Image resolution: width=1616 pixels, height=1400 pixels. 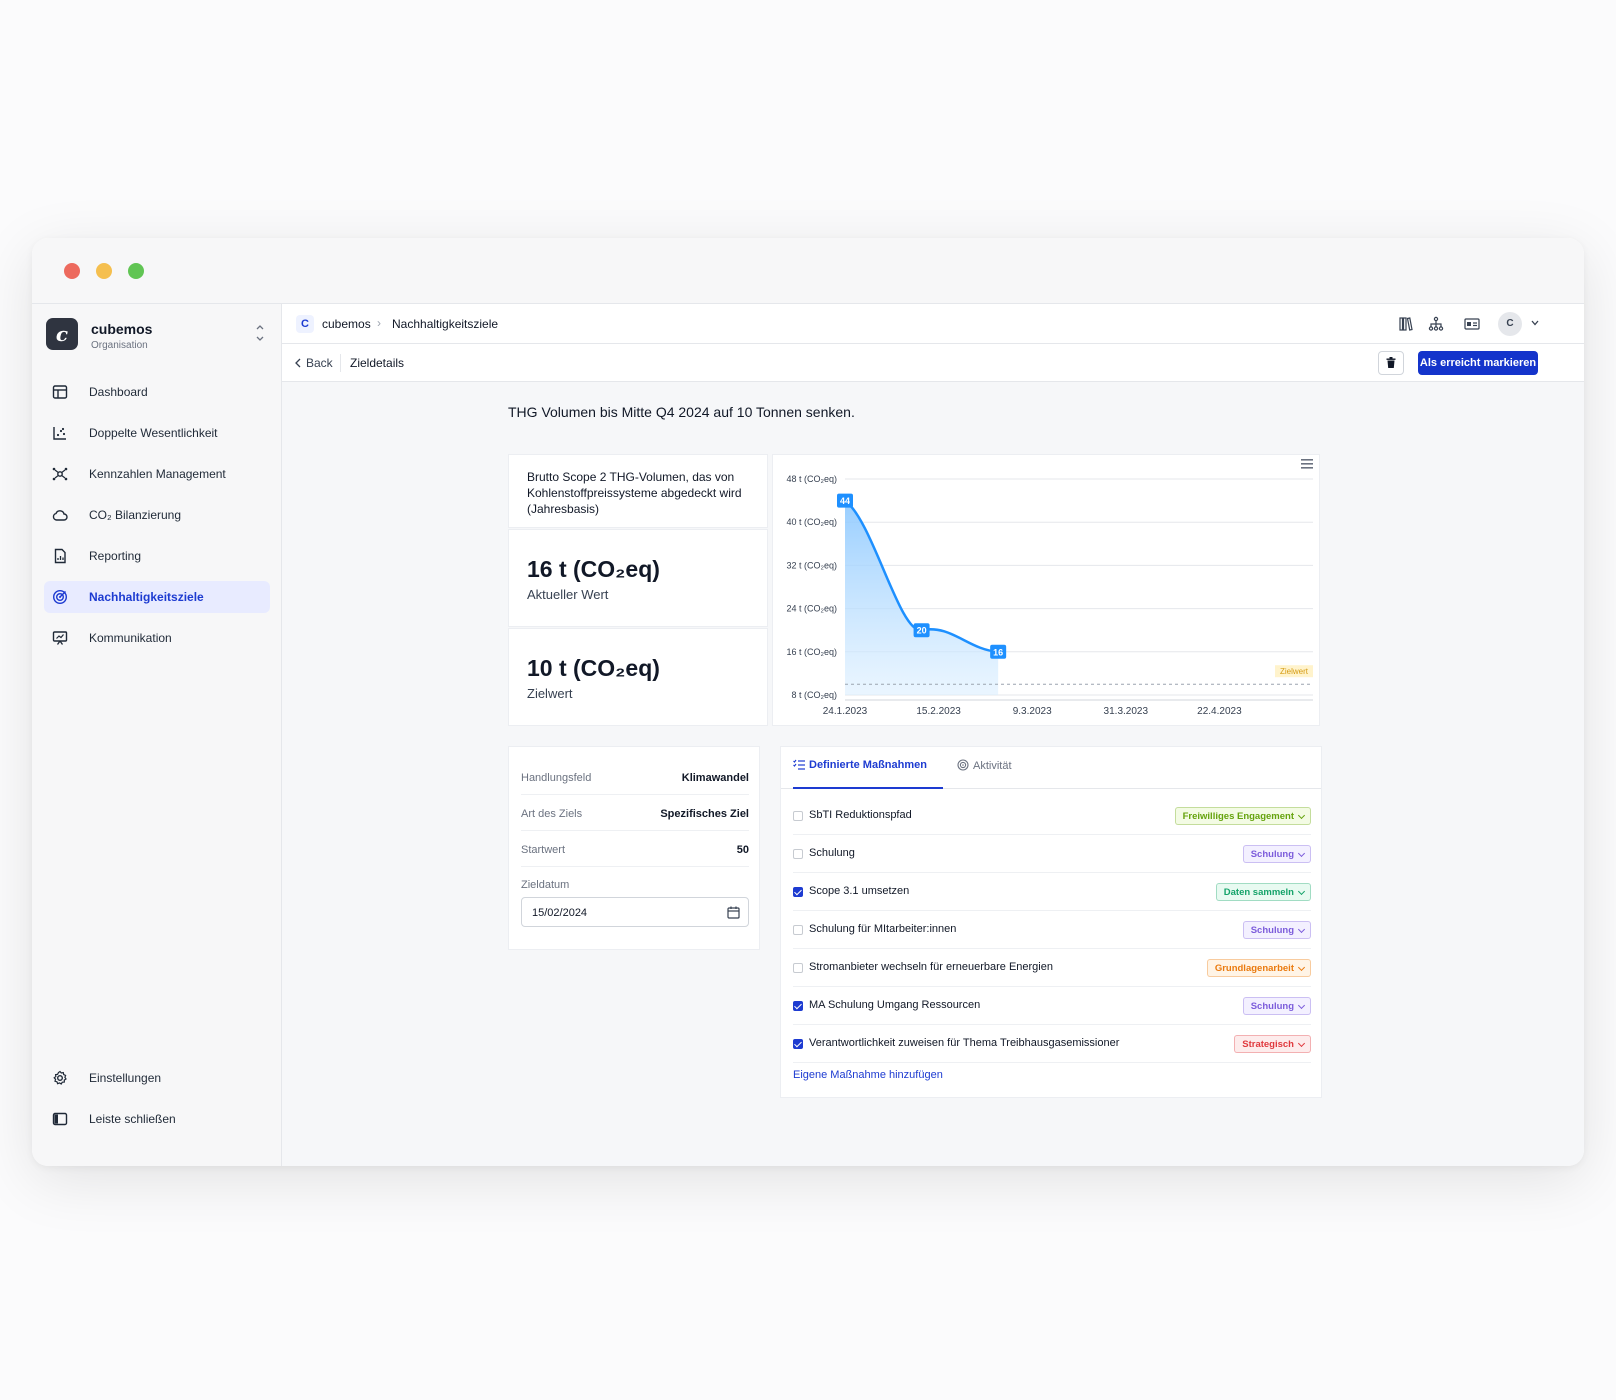 I want to click on x-tick-label: 22.4.2023, so click(x=1219, y=711).